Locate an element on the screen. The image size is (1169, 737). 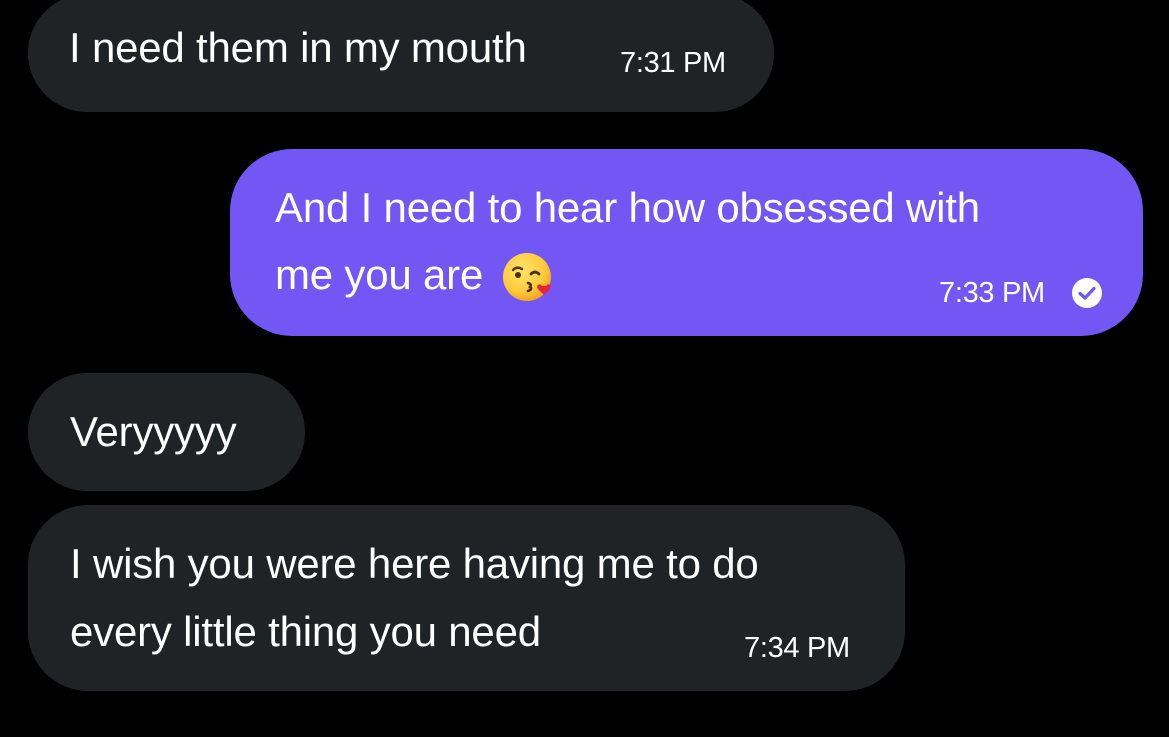
message-timestamp: 7:31 PM is located at coordinates (673, 63).